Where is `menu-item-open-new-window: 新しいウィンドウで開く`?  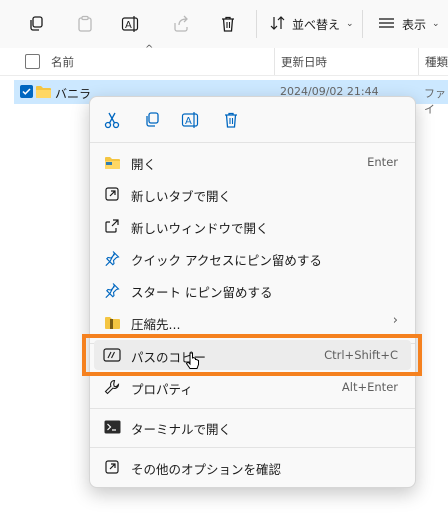 menu-item-open-new-window: 新しいウィンドウで開く is located at coordinates (252, 226).